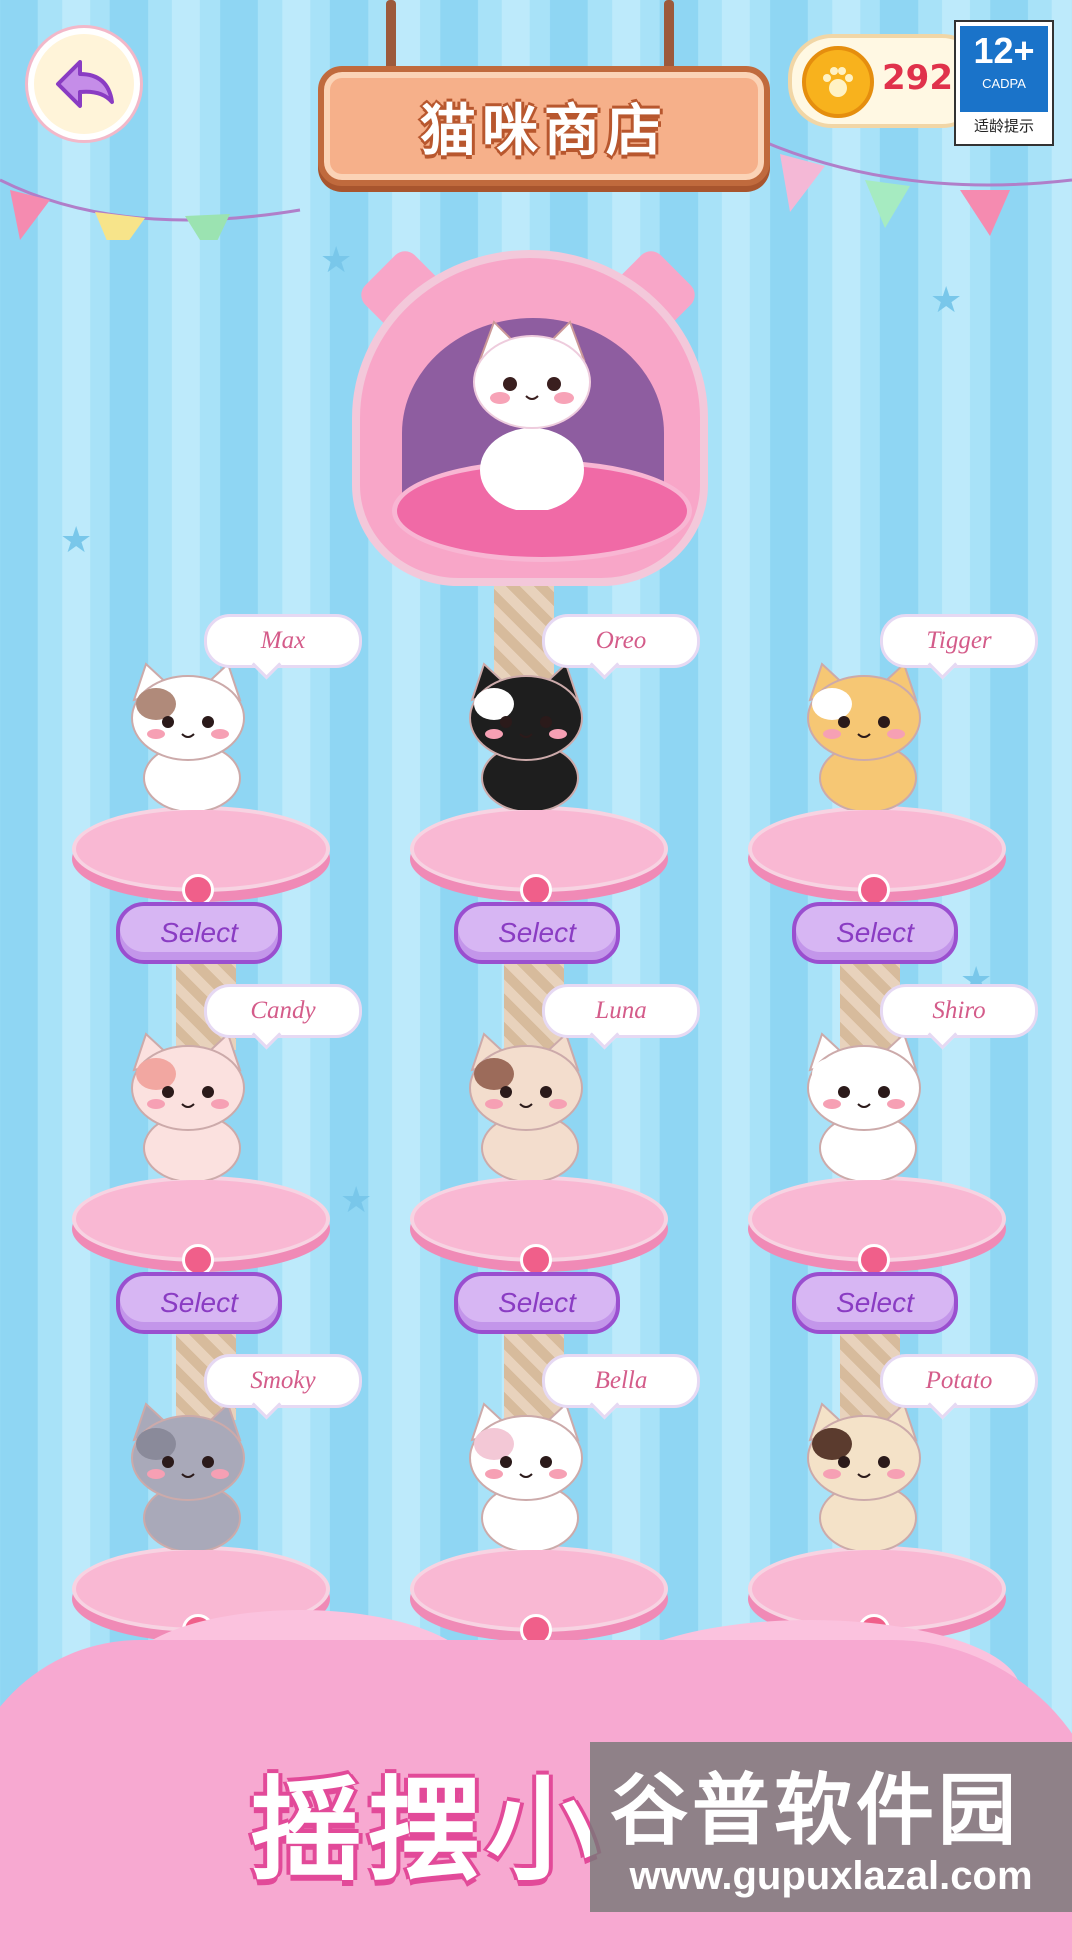 This screenshot has width=1072, height=1960. What do you see at coordinates (959, 641) in the screenshot?
I see `cat-name-bubble: Tigger` at bounding box center [959, 641].